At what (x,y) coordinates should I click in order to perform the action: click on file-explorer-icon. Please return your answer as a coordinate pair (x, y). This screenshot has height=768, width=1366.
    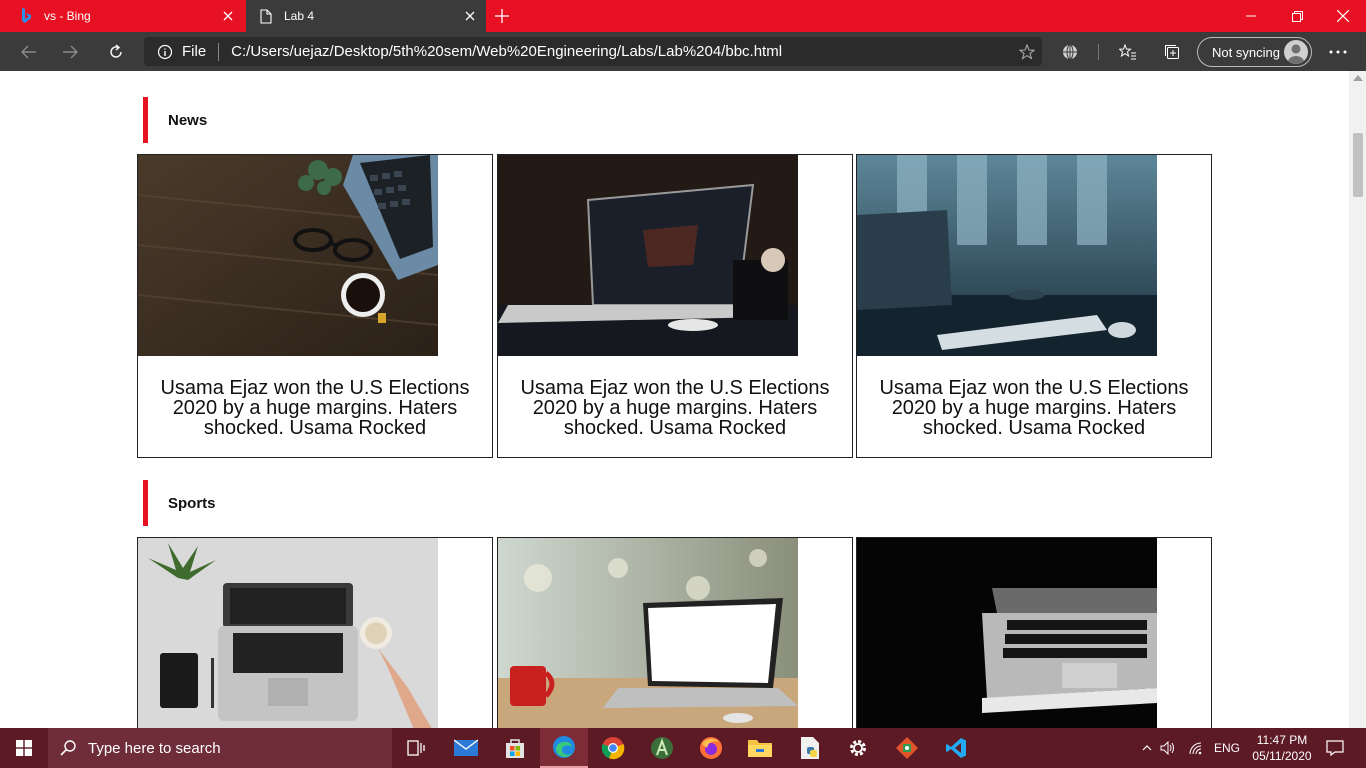
    Looking at the image, I should click on (760, 748).